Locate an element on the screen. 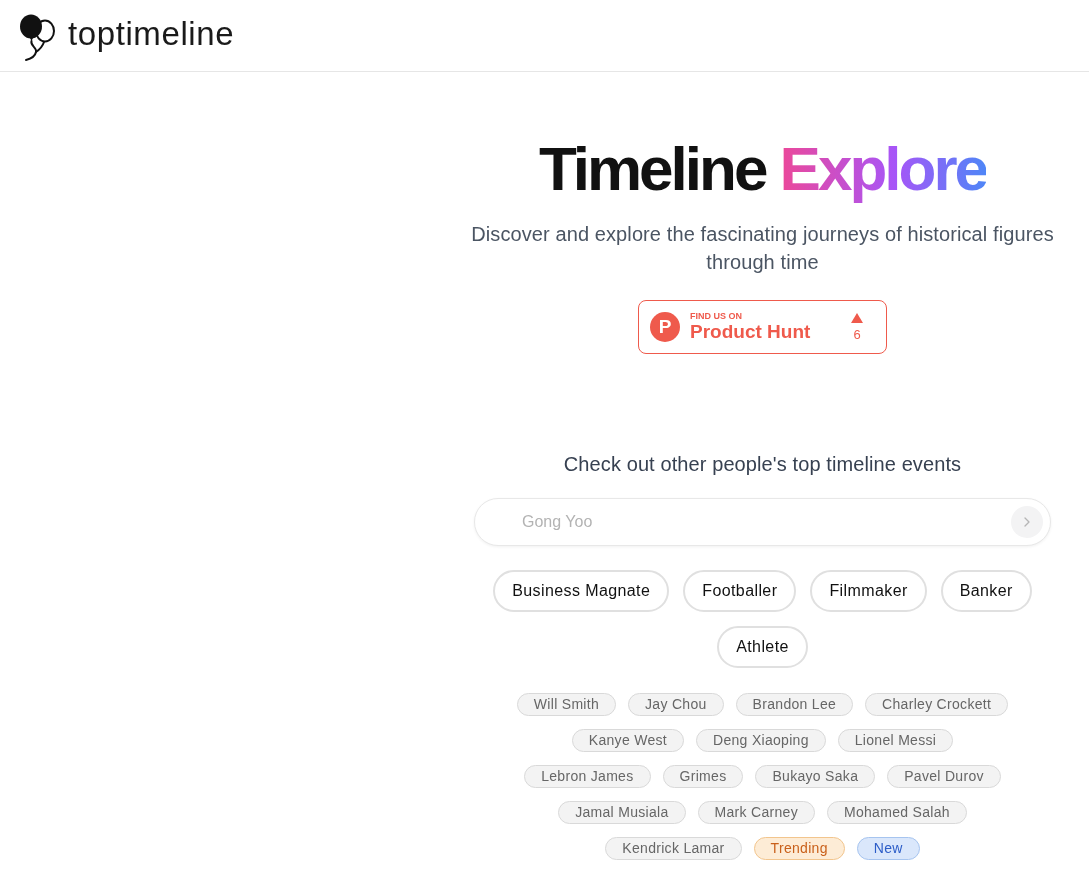  person-tag: Lebron James is located at coordinates (587, 776).